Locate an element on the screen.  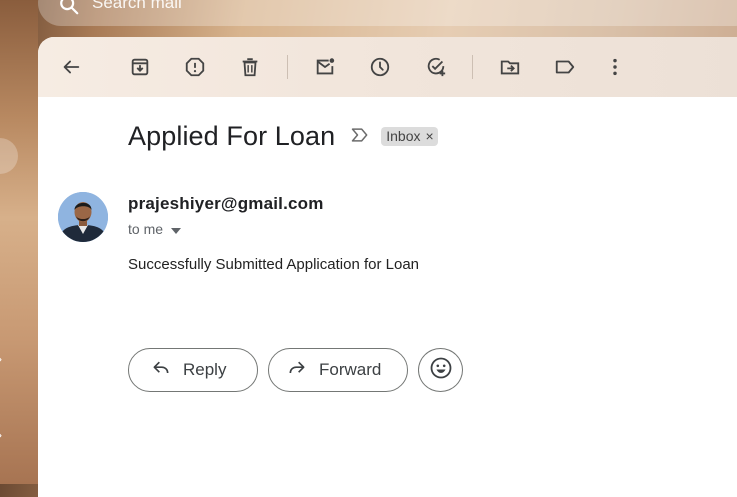
delete-icon is located at coordinates (250, 67).